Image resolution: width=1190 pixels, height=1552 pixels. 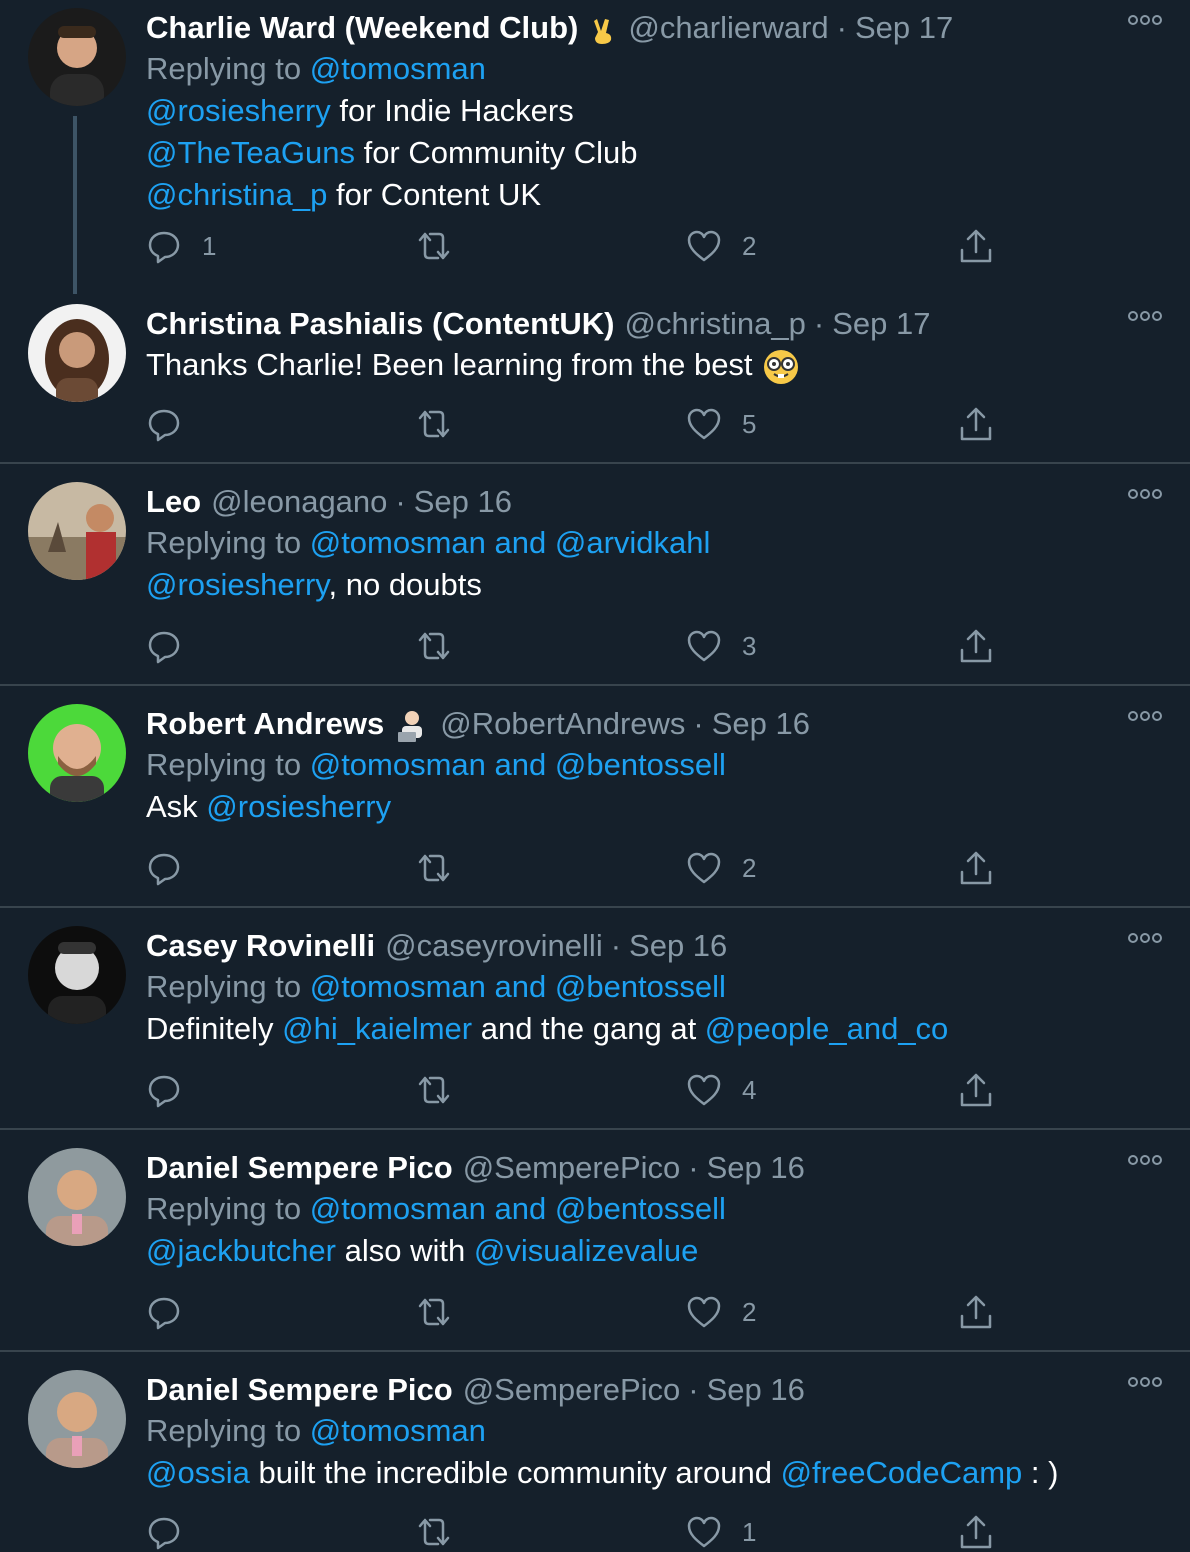 I want to click on mention-link: @ossia, so click(x=198, y=1472).